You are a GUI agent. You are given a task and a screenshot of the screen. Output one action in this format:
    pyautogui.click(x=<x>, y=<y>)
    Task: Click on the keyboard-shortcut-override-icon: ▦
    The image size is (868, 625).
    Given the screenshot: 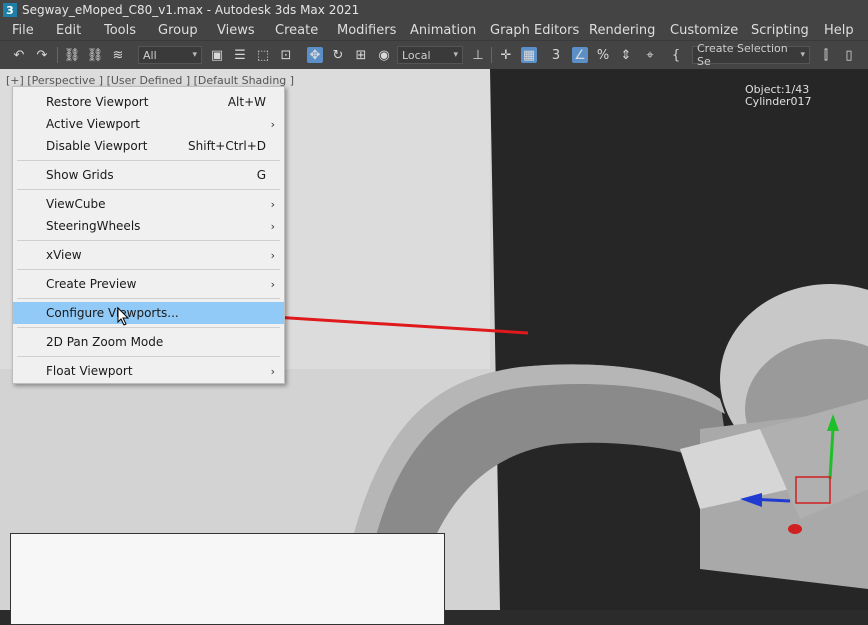 What is the action you would take?
    pyautogui.click(x=529, y=55)
    